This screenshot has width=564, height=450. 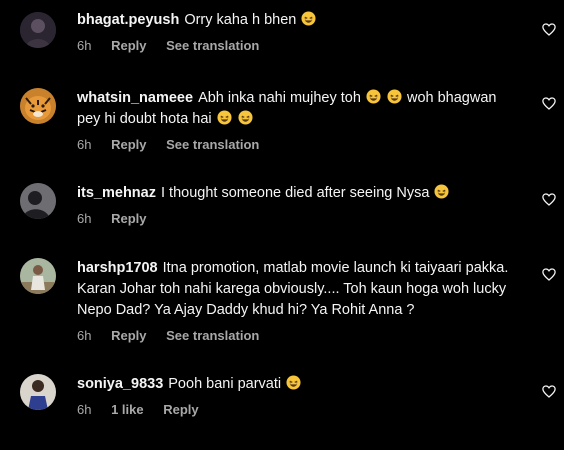 What do you see at coordinates (120, 384) in the screenshot?
I see `comment-username: soniya_9833` at bounding box center [120, 384].